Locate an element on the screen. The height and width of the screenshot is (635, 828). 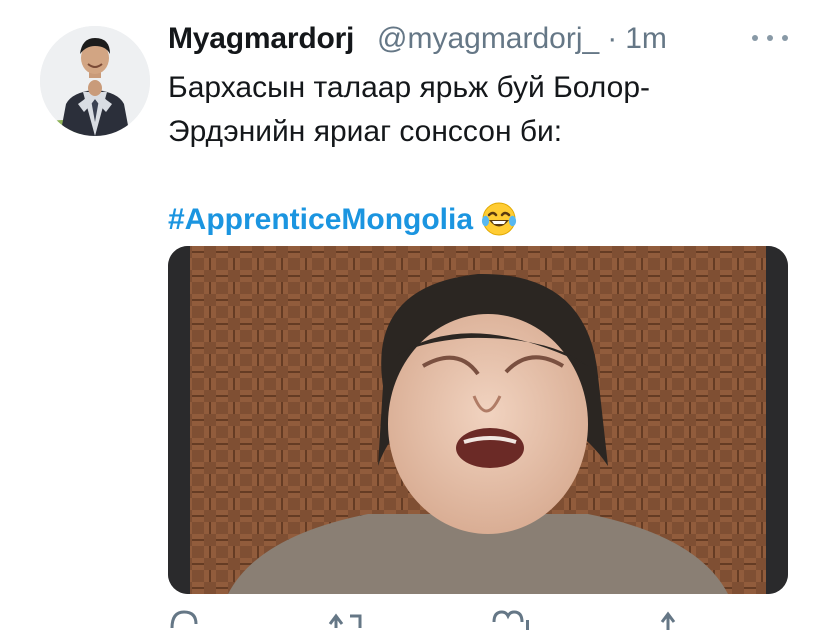
tweet-actions is located at coordinates (478, 617).